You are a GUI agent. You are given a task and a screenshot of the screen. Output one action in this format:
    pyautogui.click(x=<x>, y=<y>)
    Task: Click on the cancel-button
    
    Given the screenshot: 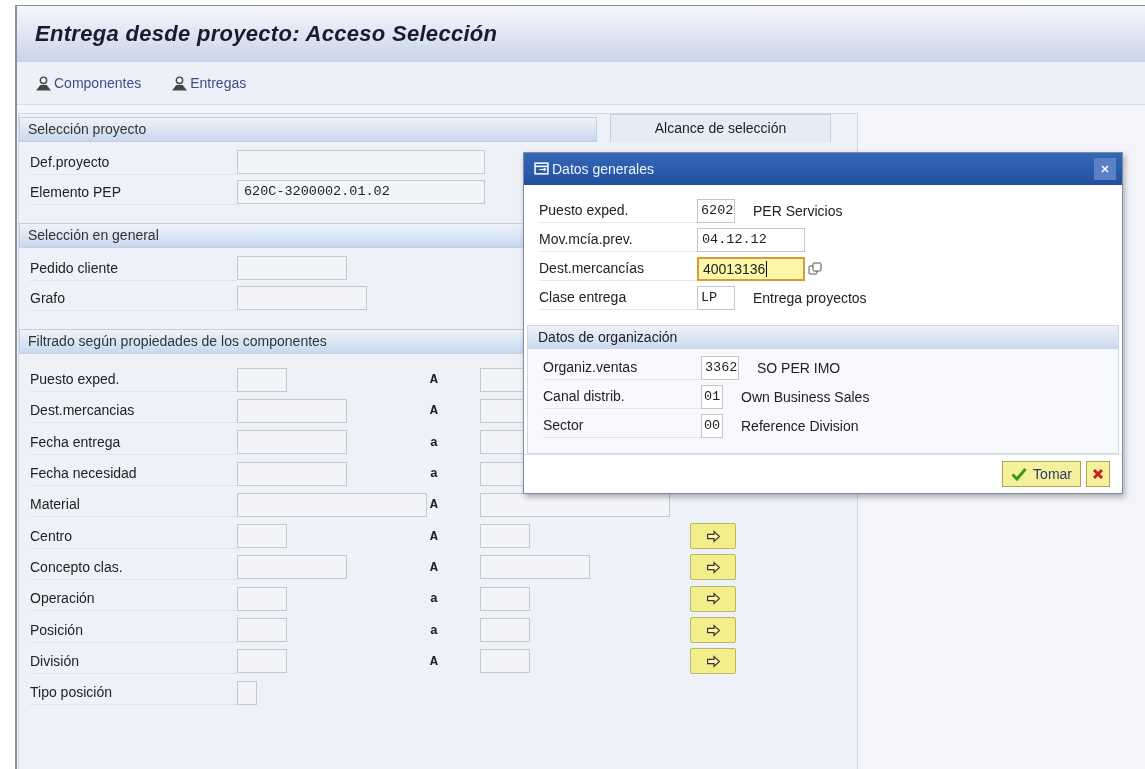 What is the action you would take?
    pyautogui.click(x=1098, y=473)
    